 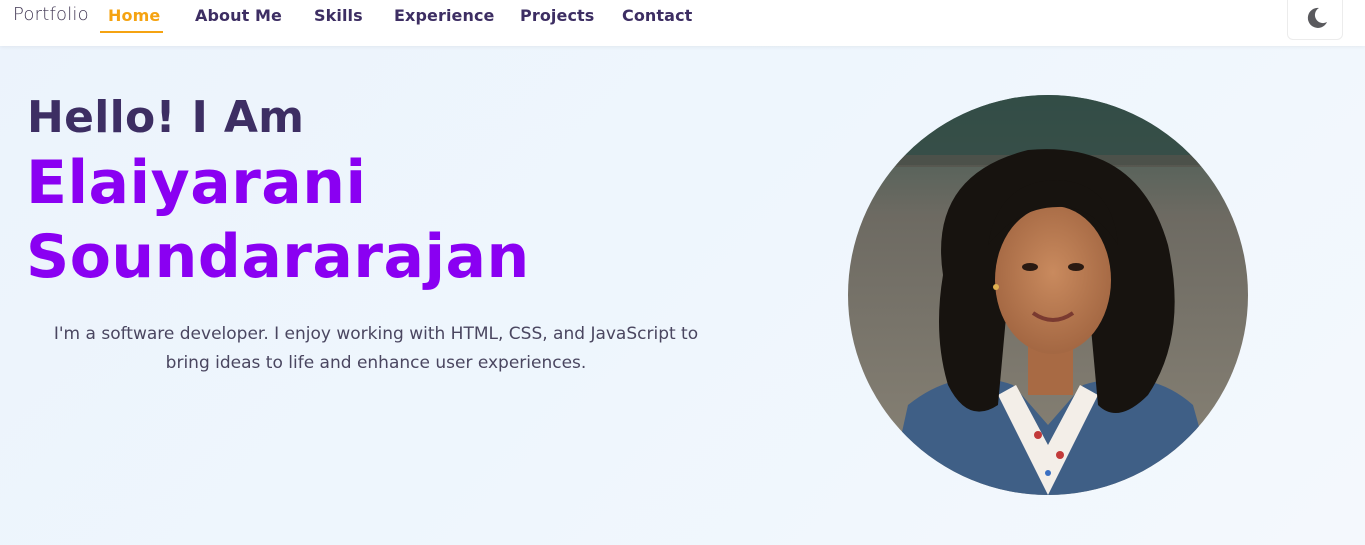 What do you see at coordinates (166, 117) in the screenshot?
I see `hero-greeting: Hello! I Am` at bounding box center [166, 117].